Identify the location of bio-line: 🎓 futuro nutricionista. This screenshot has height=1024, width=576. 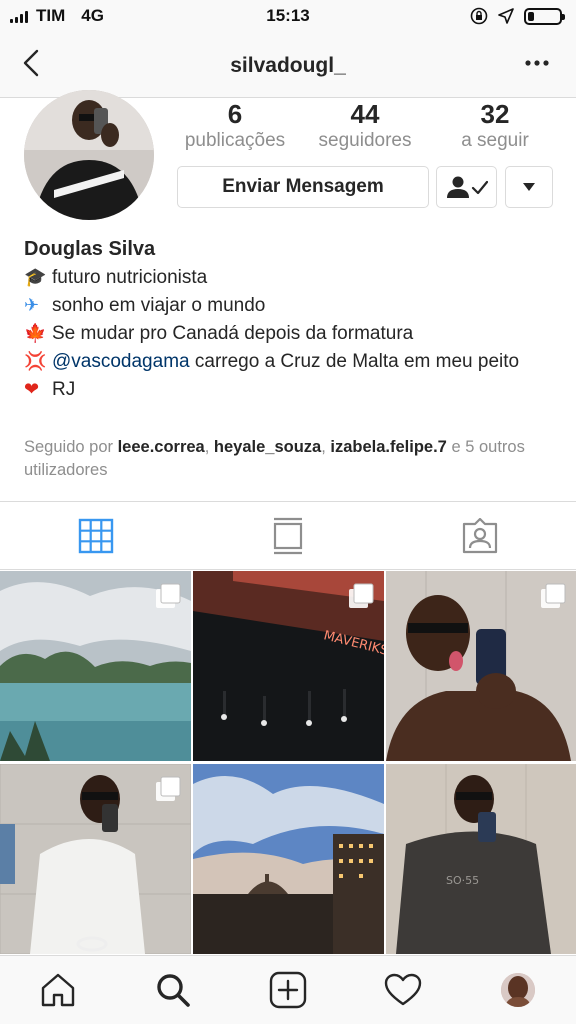
(292, 278).